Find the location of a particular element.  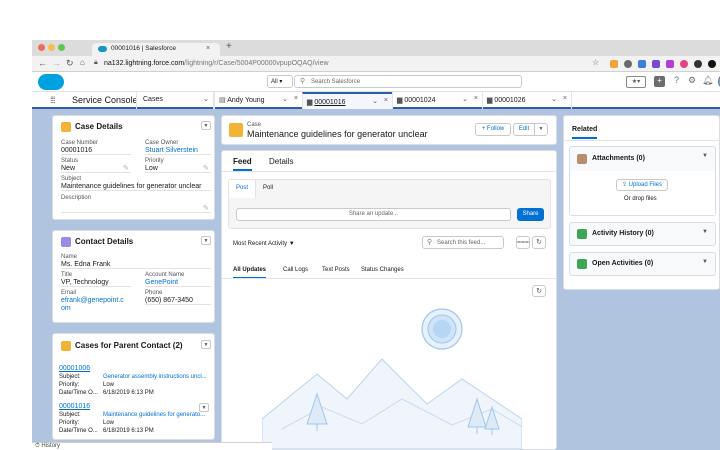

navigation-menu-select: Cases ⌄ is located at coordinates (175, 100).